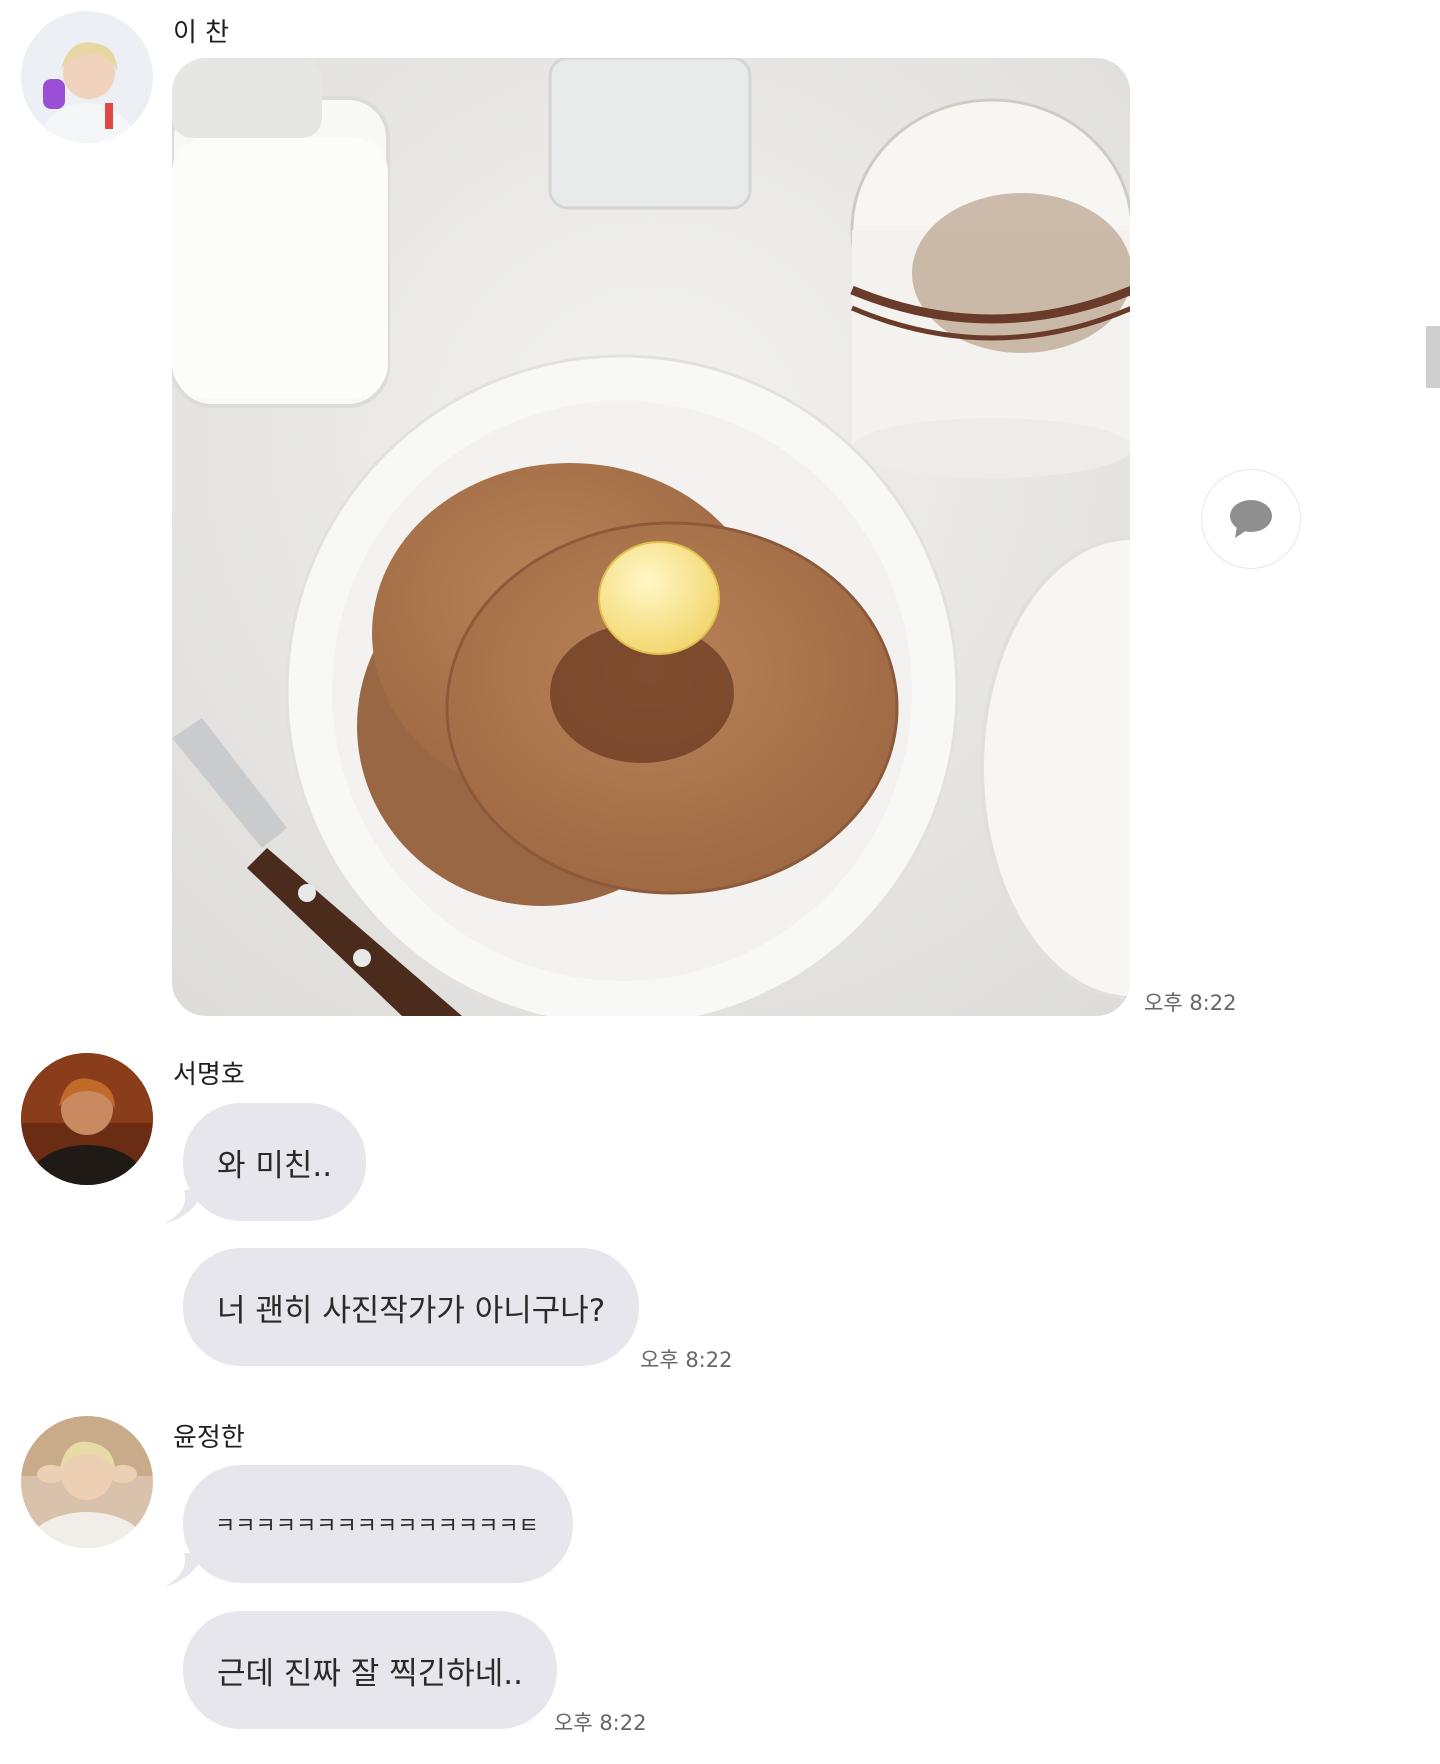 This screenshot has width=1440, height=1764. Describe the element at coordinates (209, 1075) in the screenshot. I see `sender-name: 서명호` at that location.